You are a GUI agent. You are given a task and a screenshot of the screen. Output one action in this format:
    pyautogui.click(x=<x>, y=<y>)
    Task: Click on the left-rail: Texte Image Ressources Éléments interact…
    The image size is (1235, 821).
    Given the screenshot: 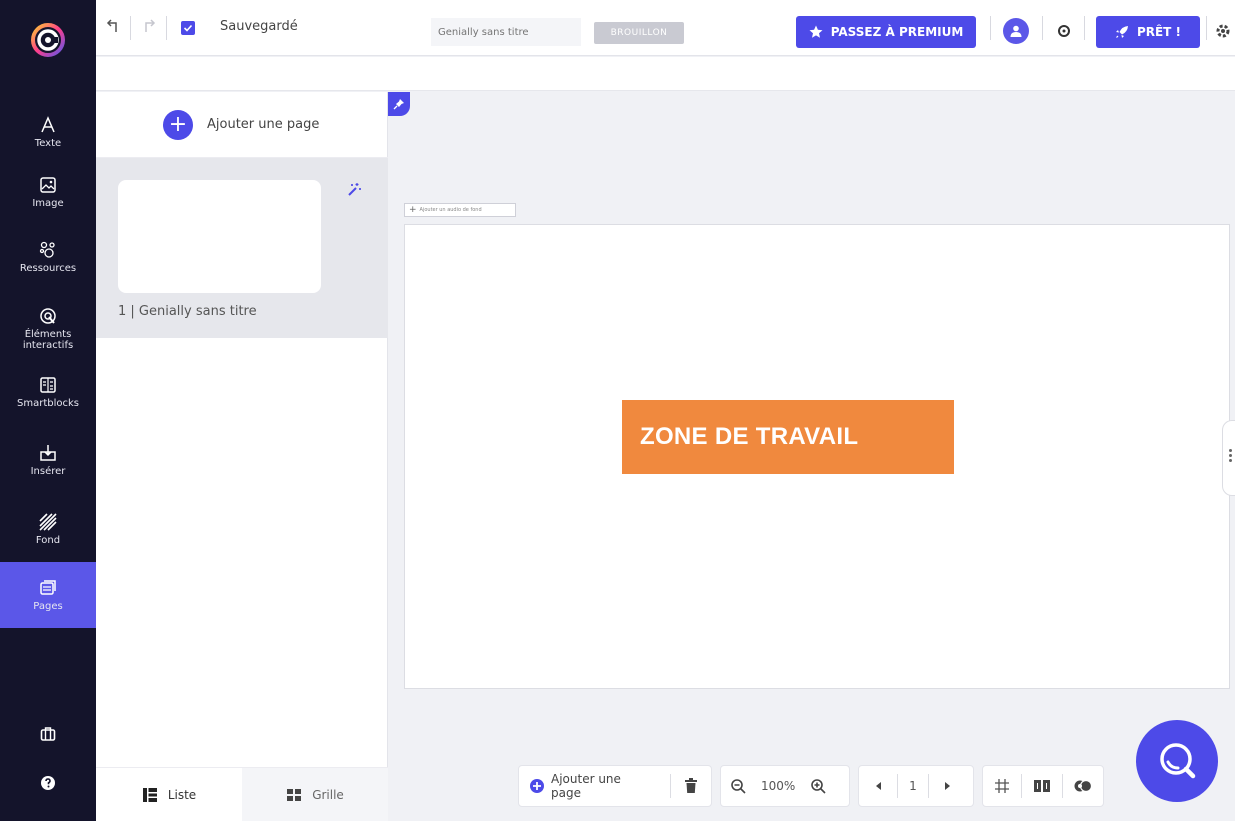 What is the action you would take?
    pyautogui.click(x=48, y=410)
    